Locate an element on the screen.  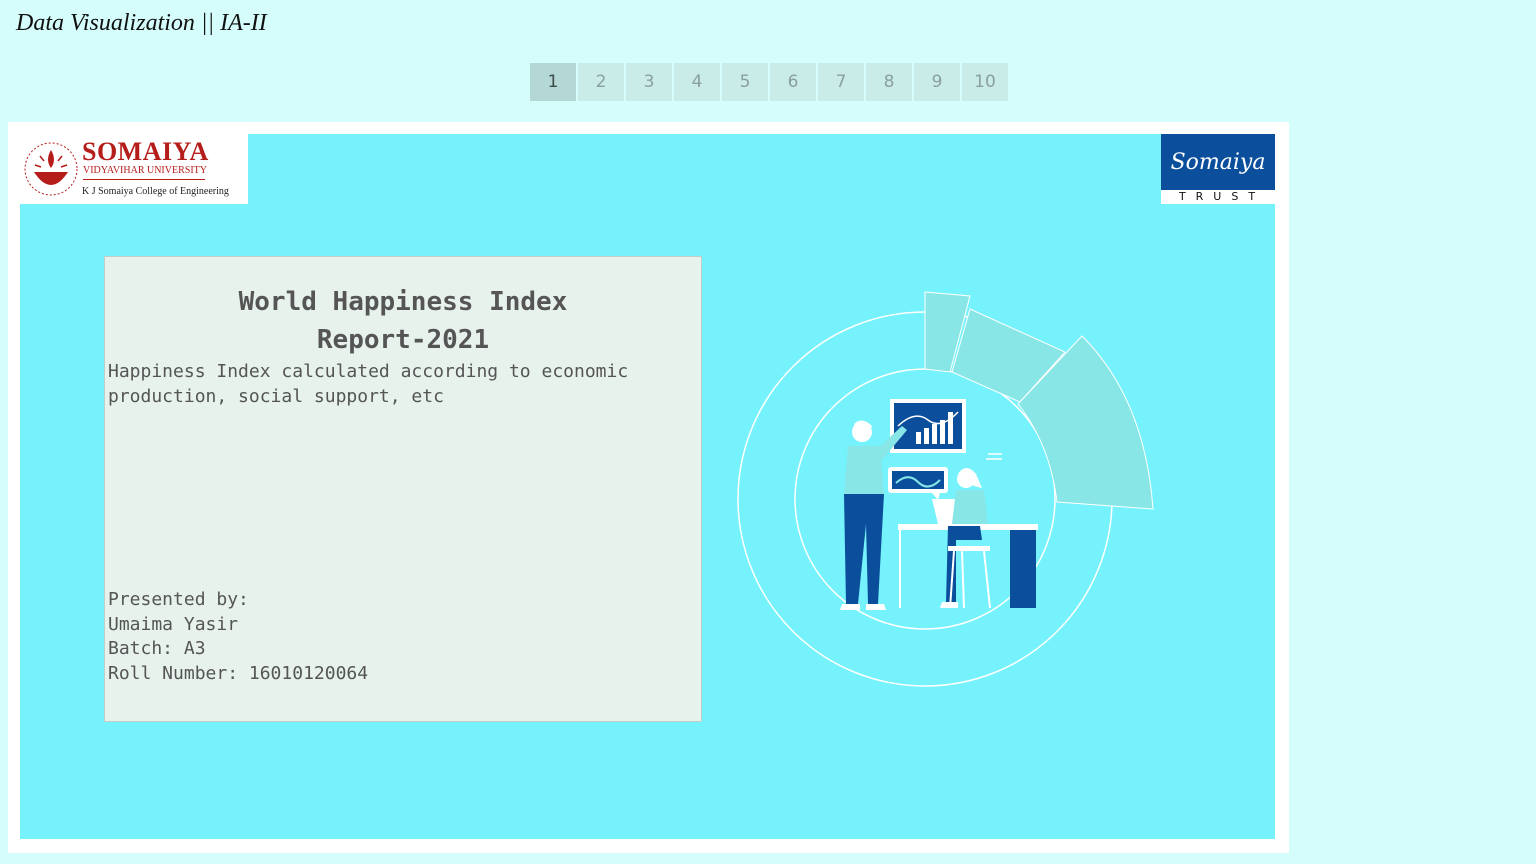
chair-seat is located at coordinates (969, 548).